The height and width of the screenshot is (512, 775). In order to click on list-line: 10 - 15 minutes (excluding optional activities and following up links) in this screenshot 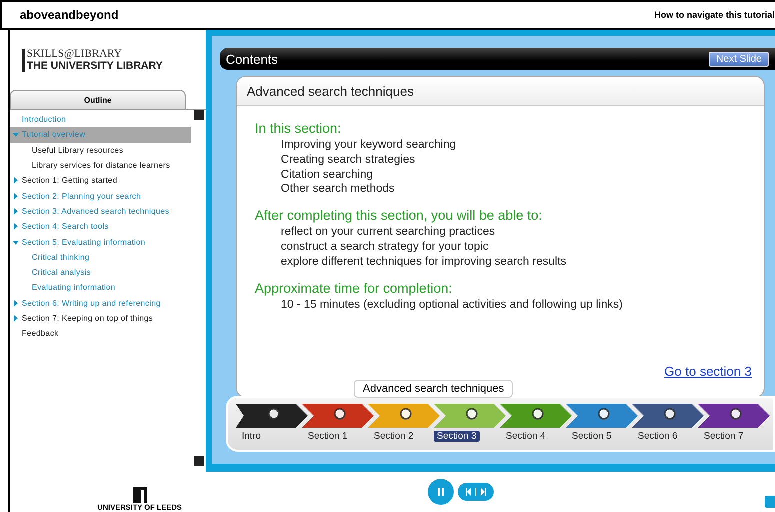, I will do `click(452, 305)`.